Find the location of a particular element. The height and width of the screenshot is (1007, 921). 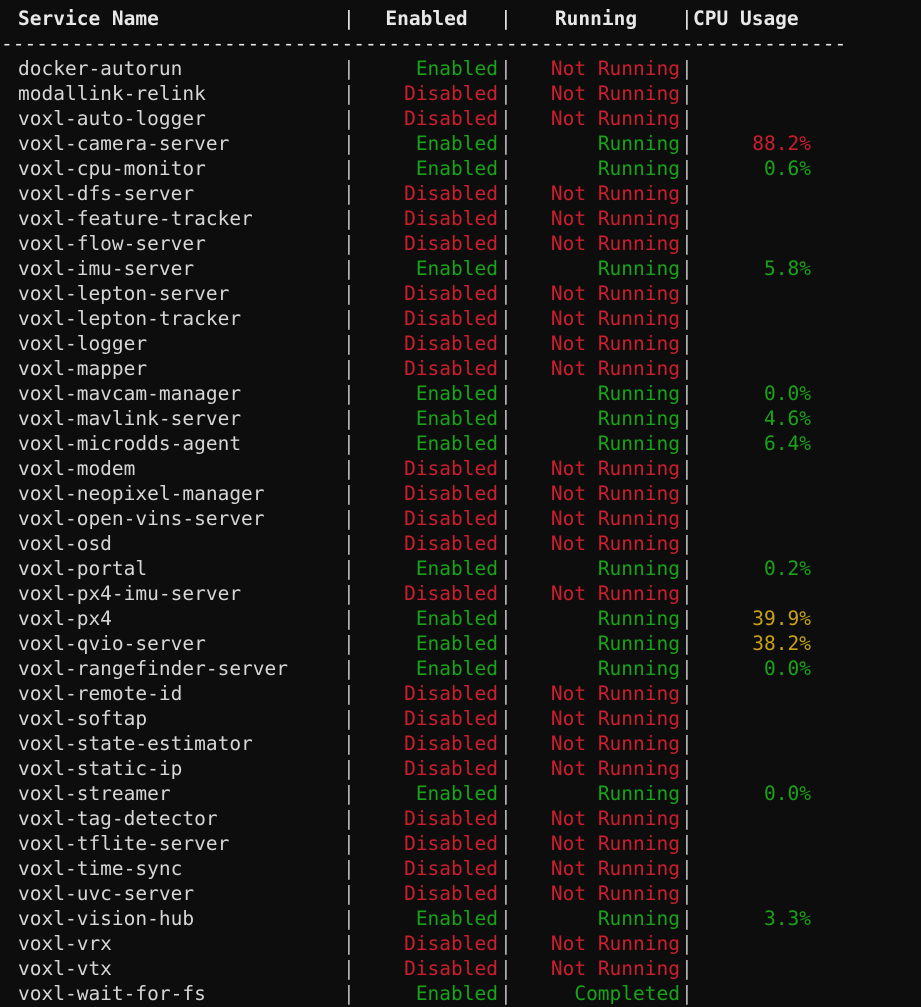

service-name-cell: voxl-wait-for-fs is located at coordinates (112, 993).